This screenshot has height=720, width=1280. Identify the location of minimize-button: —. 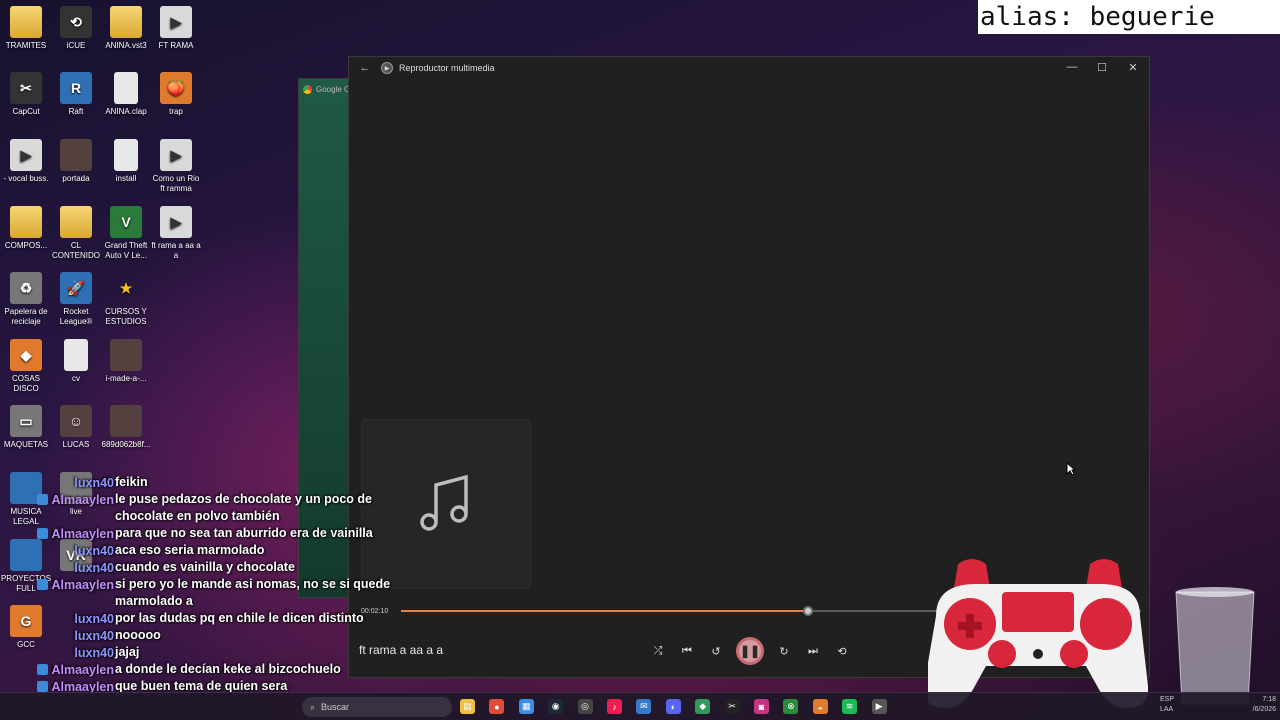
(1072, 67).